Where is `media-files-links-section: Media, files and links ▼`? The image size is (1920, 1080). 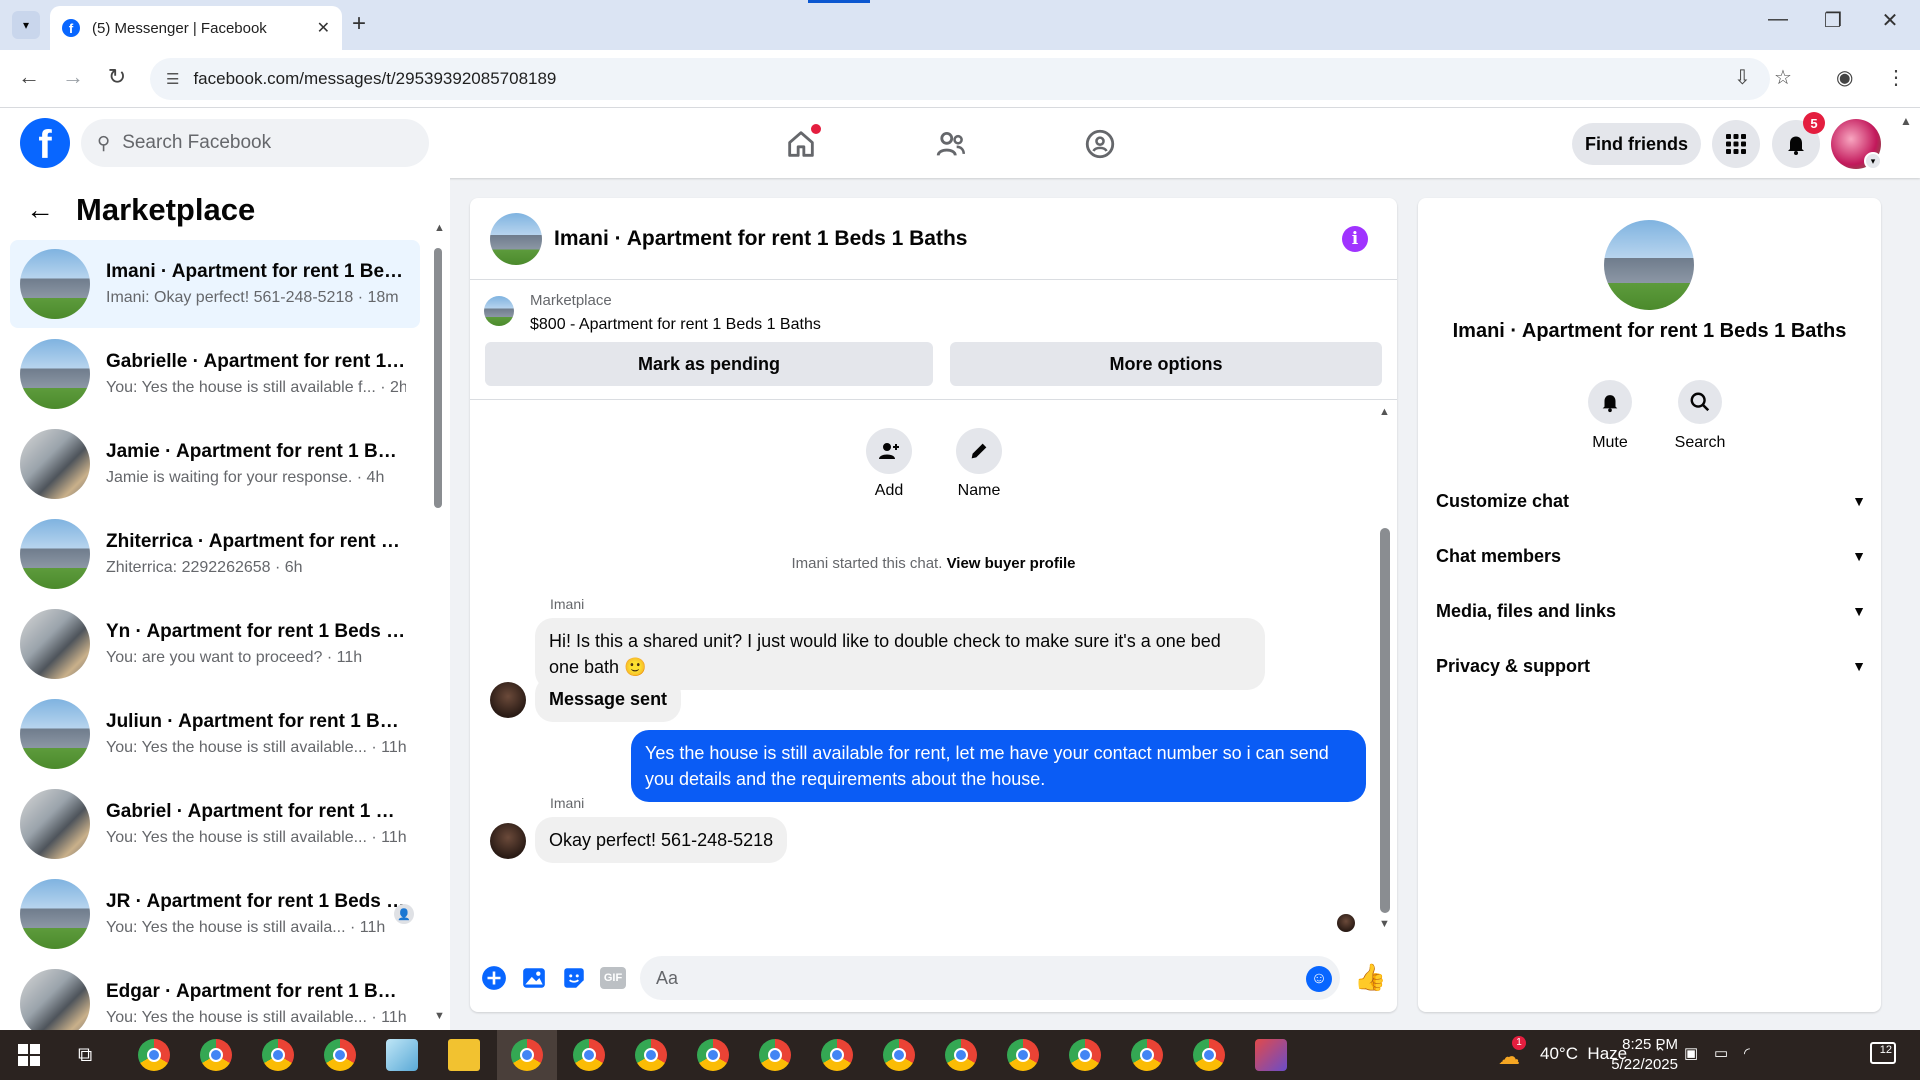 media-files-links-section: Media, files and links ▼ is located at coordinates (1651, 611).